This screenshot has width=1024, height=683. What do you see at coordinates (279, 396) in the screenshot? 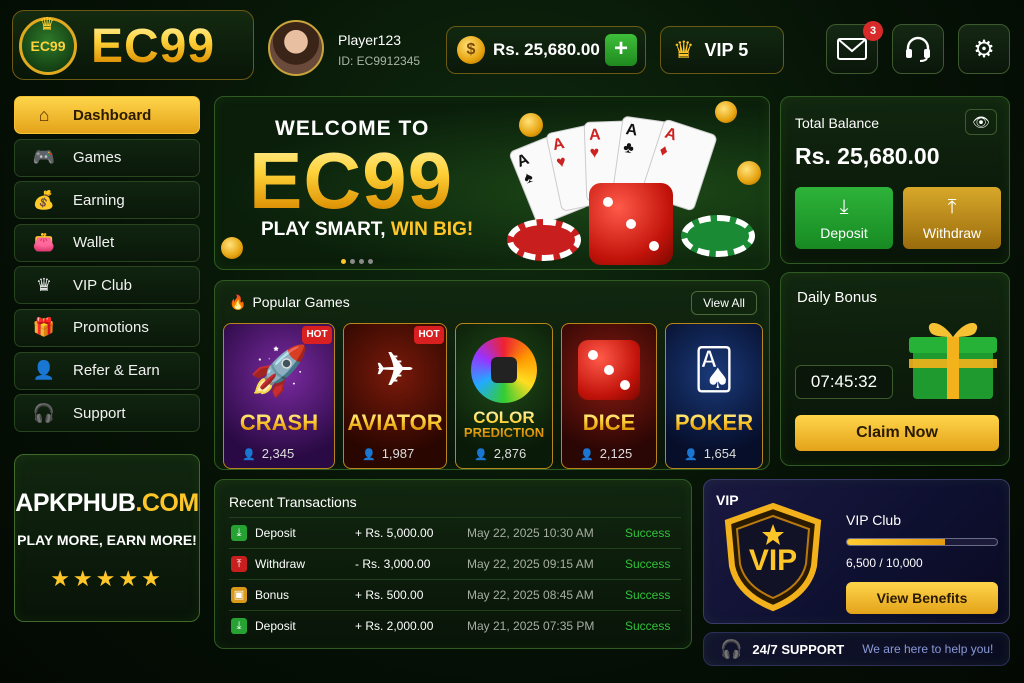
I see `game-tile-crash: 🚀 HOT CRASH 👤 2,345` at bounding box center [279, 396].